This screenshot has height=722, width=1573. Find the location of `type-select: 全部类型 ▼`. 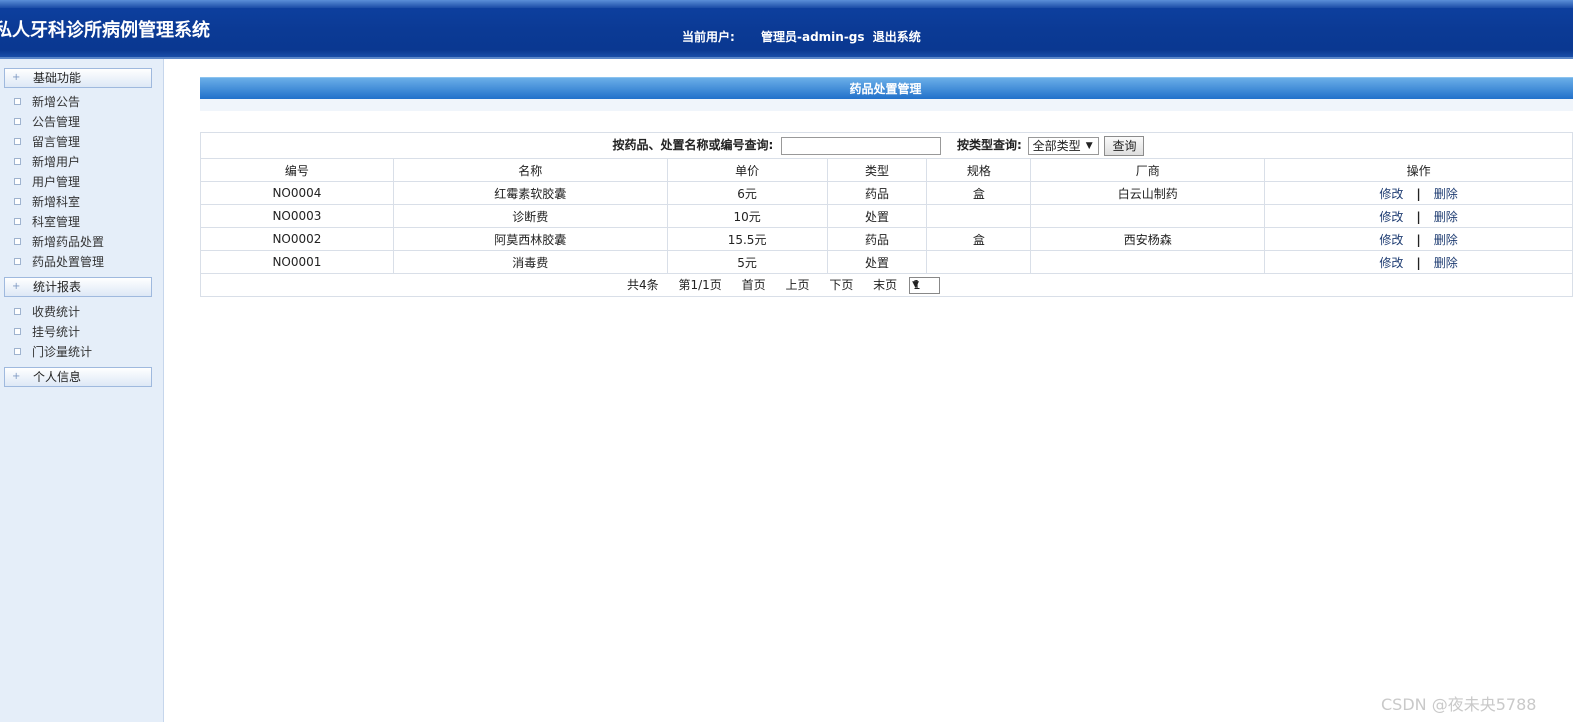

type-select: 全部类型 ▼ is located at coordinates (1063, 145).